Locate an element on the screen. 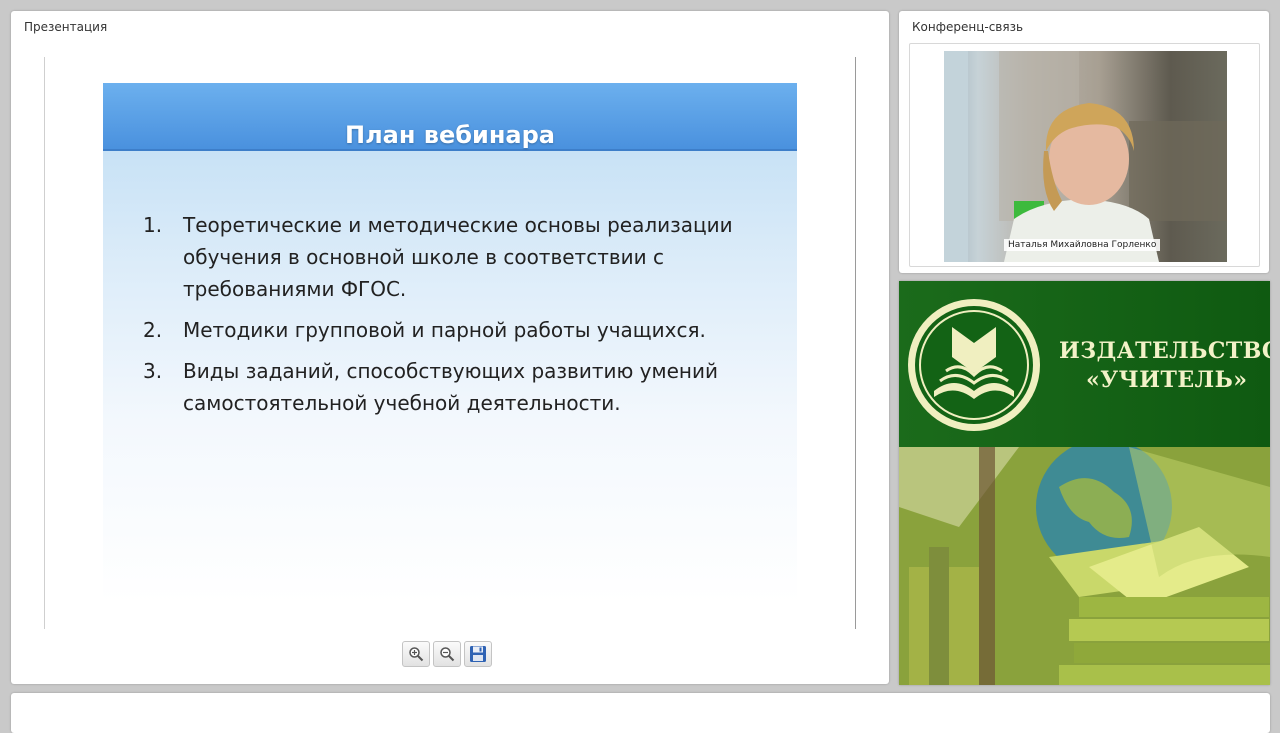 This screenshot has width=1280, height=733. participant-silhouette-icon is located at coordinates (1085, 156).